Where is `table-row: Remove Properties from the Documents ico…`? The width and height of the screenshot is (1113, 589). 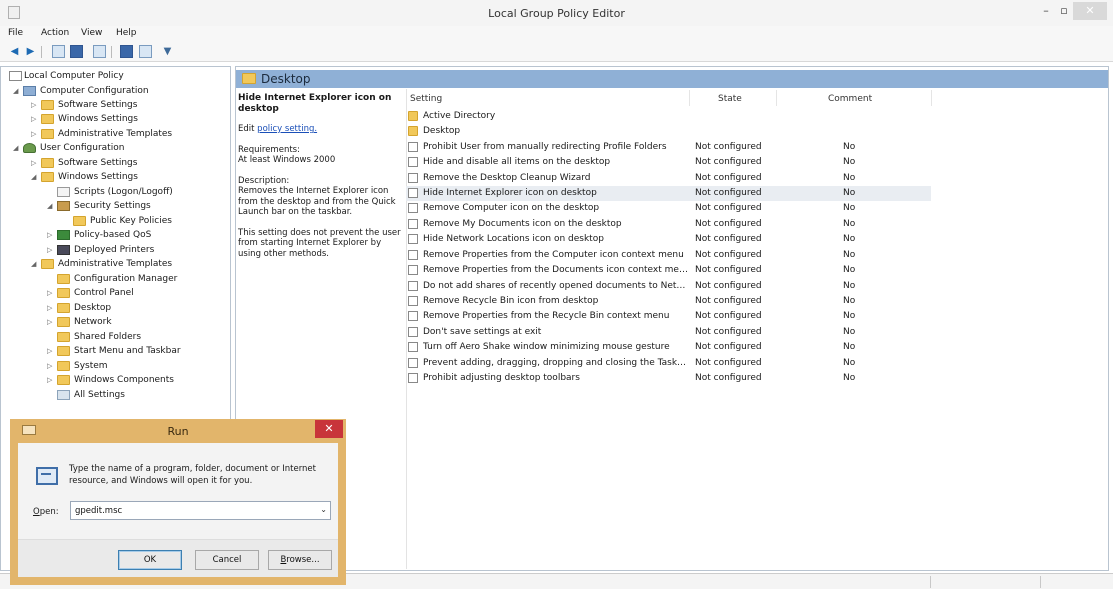
table-row: Remove Properties from the Documents ico… is located at coordinates (668, 270).